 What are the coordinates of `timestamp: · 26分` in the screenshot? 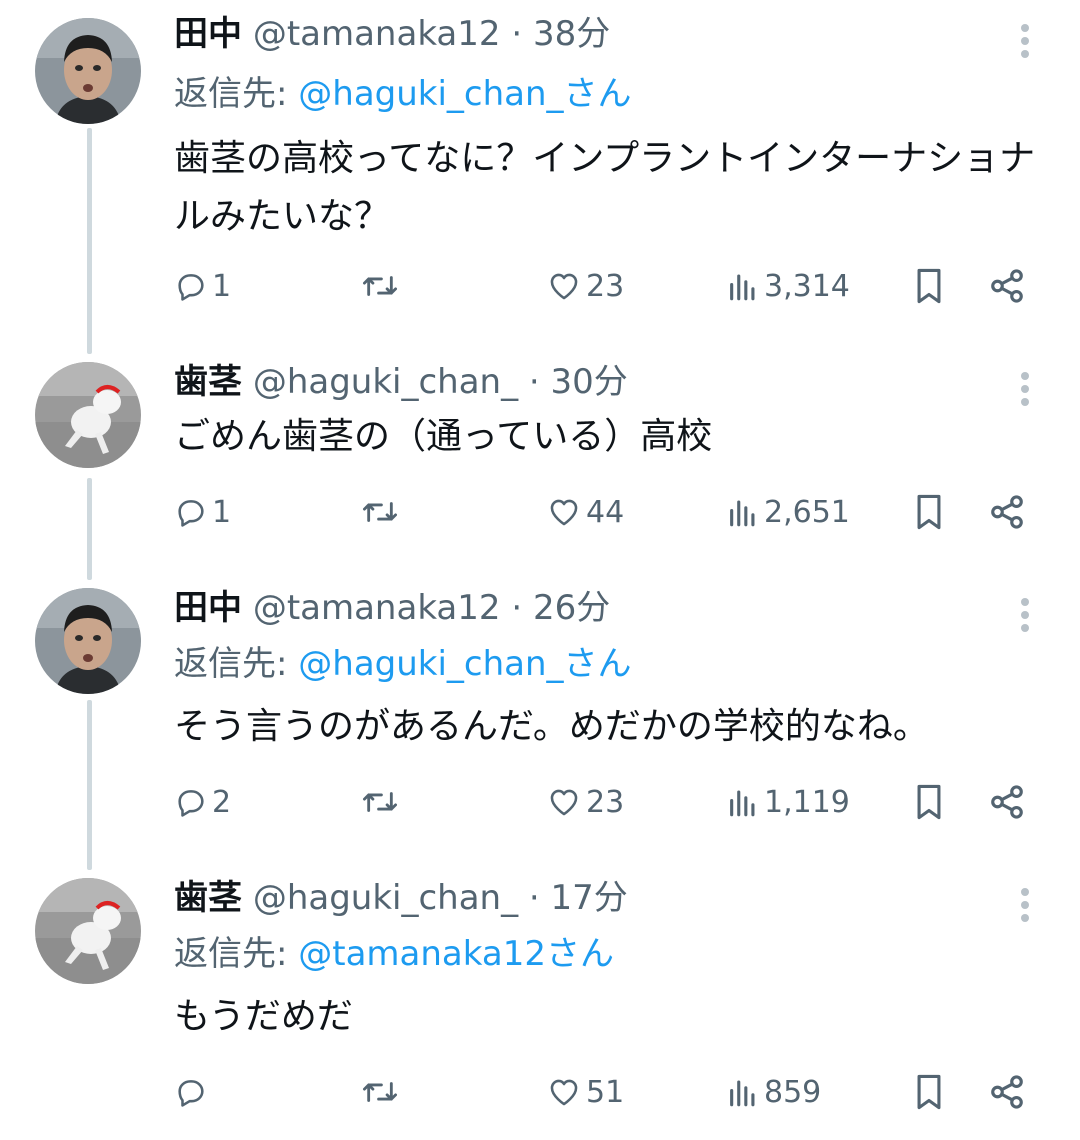 It's located at (560, 608).